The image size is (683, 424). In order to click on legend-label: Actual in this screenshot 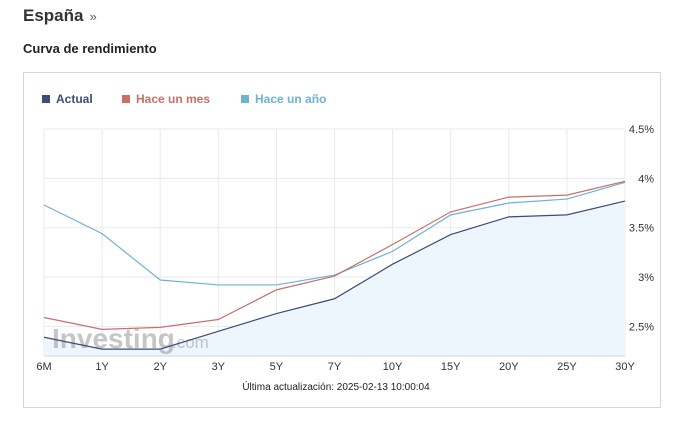, I will do `click(74, 99)`.